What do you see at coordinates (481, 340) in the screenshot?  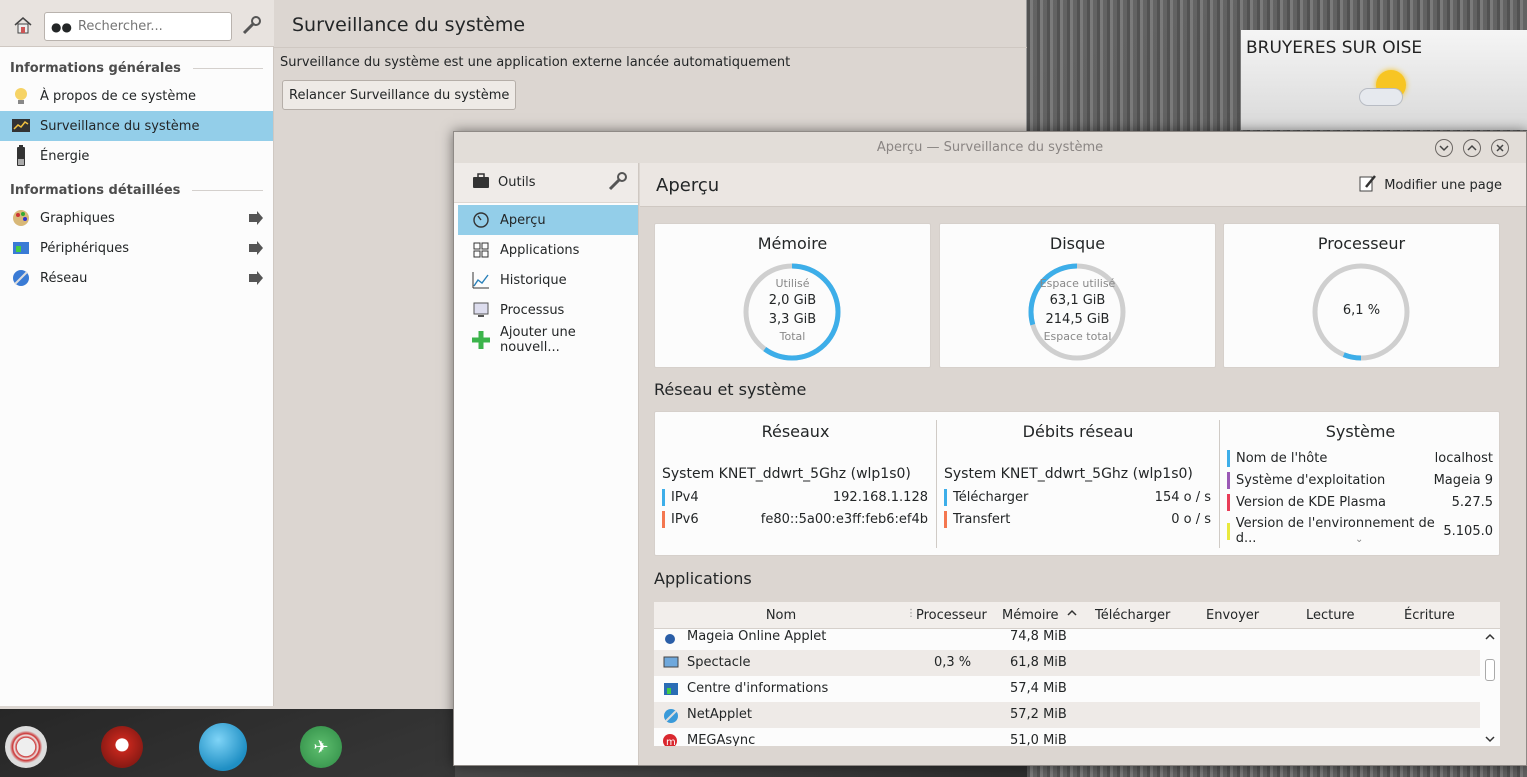 I see `add-icon` at bounding box center [481, 340].